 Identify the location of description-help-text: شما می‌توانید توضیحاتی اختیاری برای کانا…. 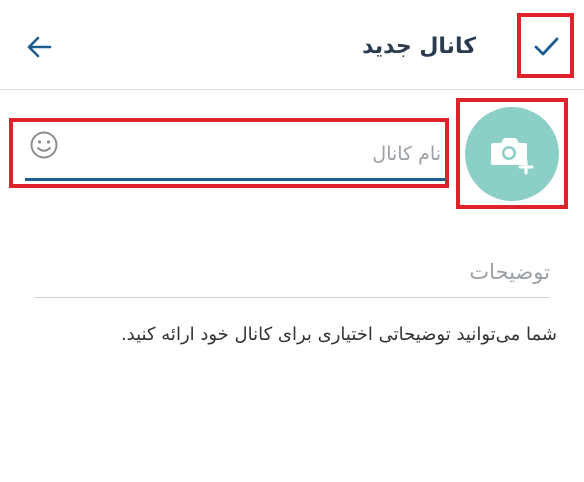
(338, 334).